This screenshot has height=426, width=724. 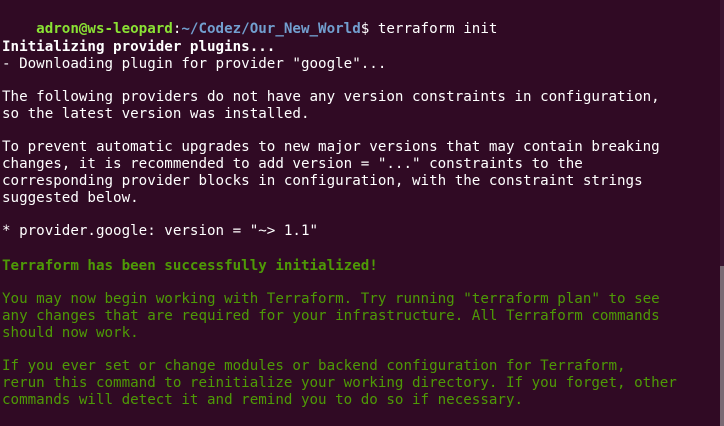 What do you see at coordinates (271, 29) in the screenshot?
I see `prompt-path: ~/Codez/Our_New_World` at bounding box center [271, 29].